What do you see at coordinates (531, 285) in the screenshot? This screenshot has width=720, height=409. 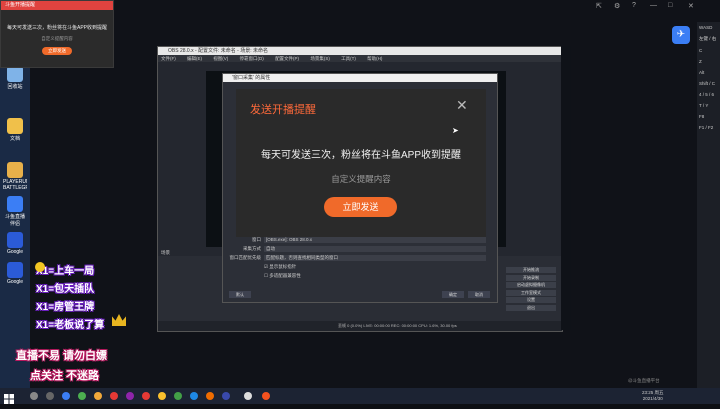 I see `virtual-camera-button: 启动虚拟摄像机` at bounding box center [531, 285].